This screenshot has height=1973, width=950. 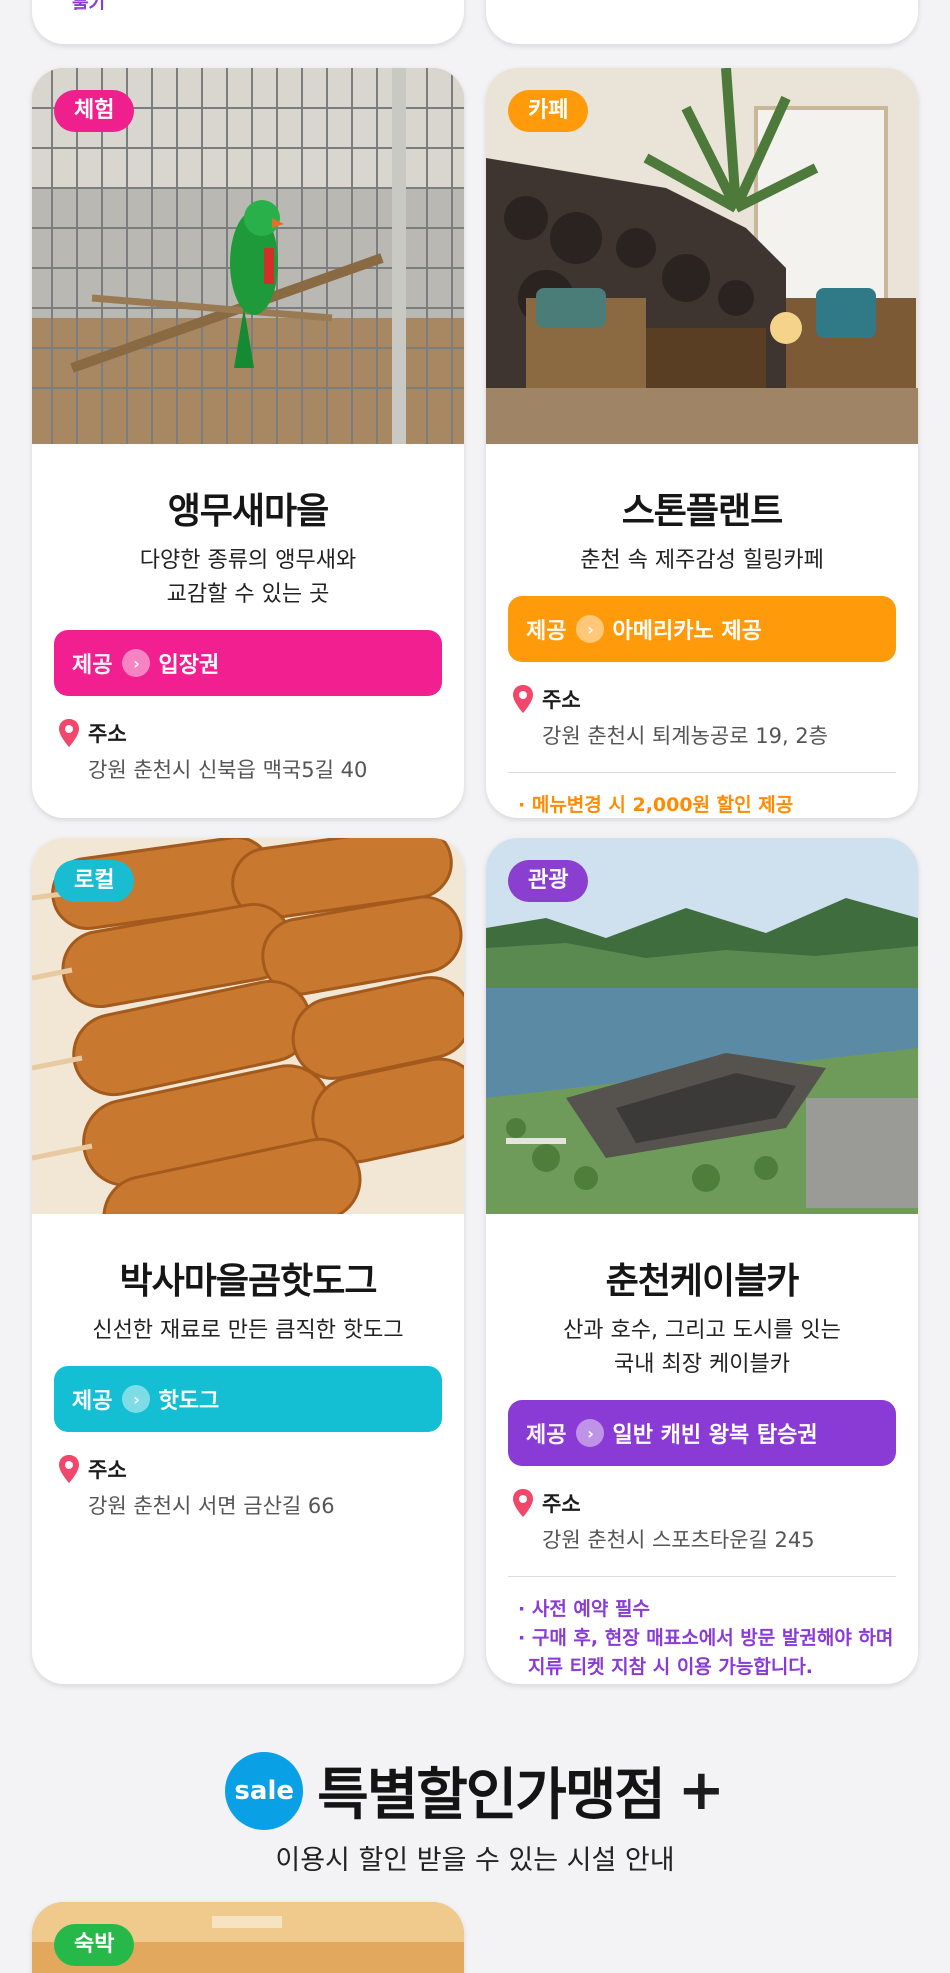 What do you see at coordinates (248, 594) in the screenshot?
I see `description-line: 교감할 수 있는 곳` at bounding box center [248, 594].